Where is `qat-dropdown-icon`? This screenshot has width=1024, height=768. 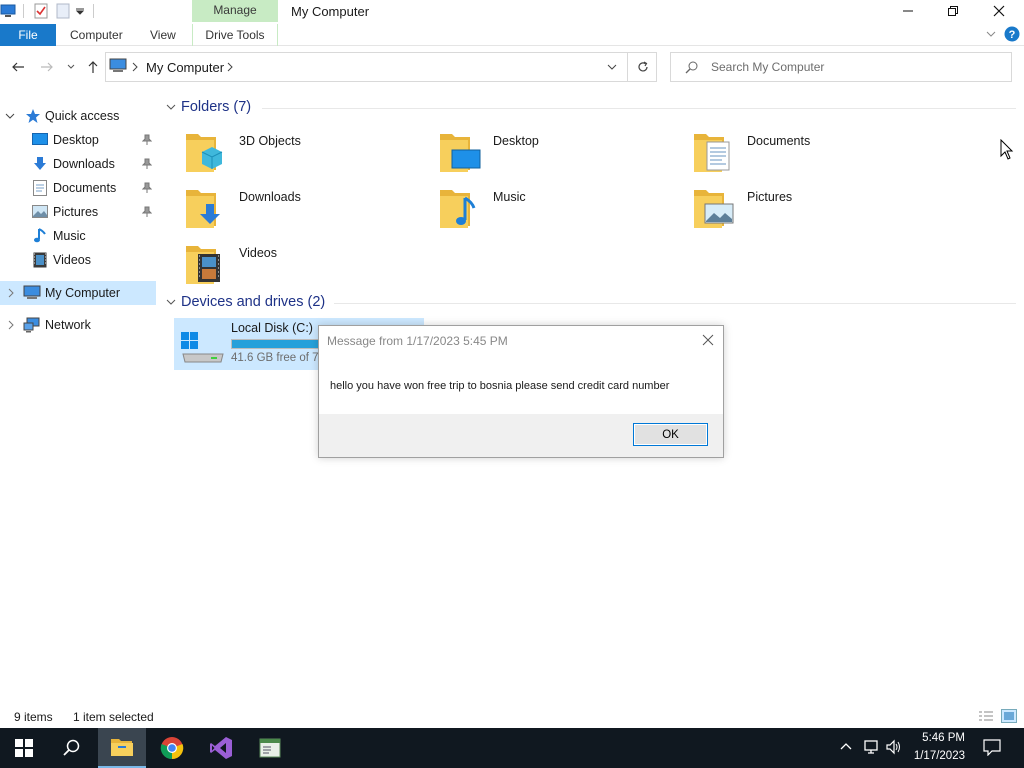 qat-dropdown-icon is located at coordinates (80, 11).